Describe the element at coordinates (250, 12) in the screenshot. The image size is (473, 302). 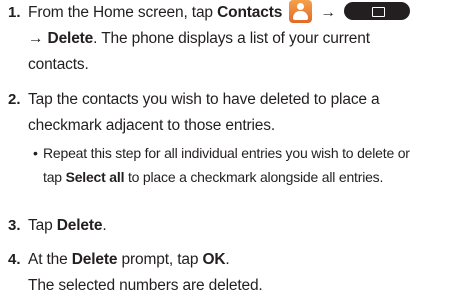
I see `contacts-label: Contacts` at that location.